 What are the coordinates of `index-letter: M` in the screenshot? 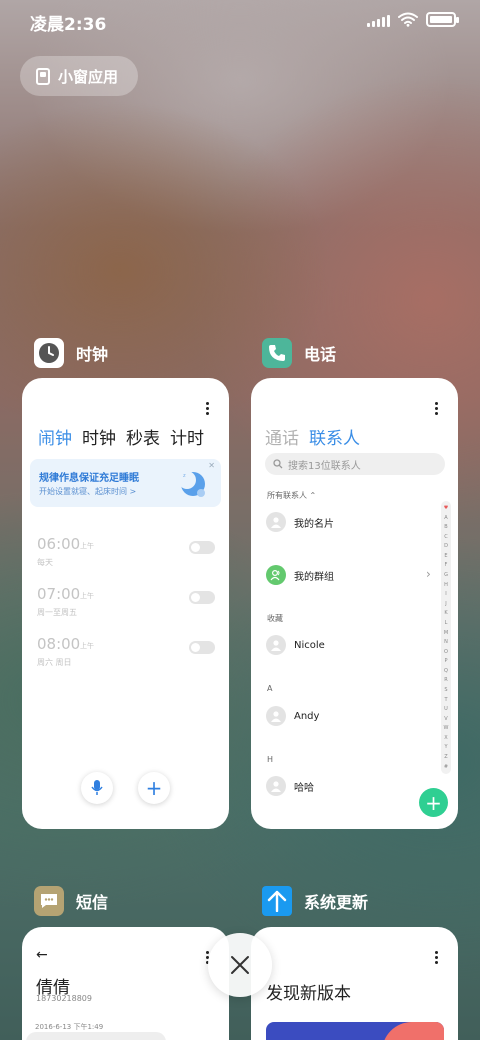 It's located at (446, 633).